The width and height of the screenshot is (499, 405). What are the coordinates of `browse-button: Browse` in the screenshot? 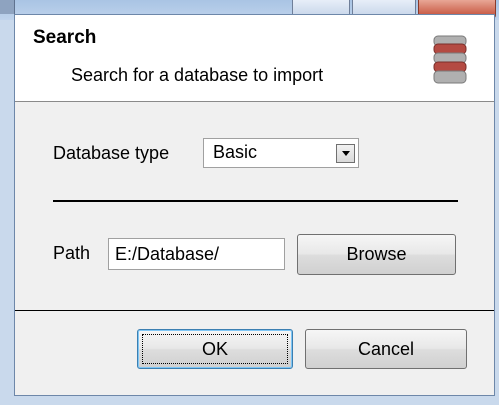 It's located at (376, 254).